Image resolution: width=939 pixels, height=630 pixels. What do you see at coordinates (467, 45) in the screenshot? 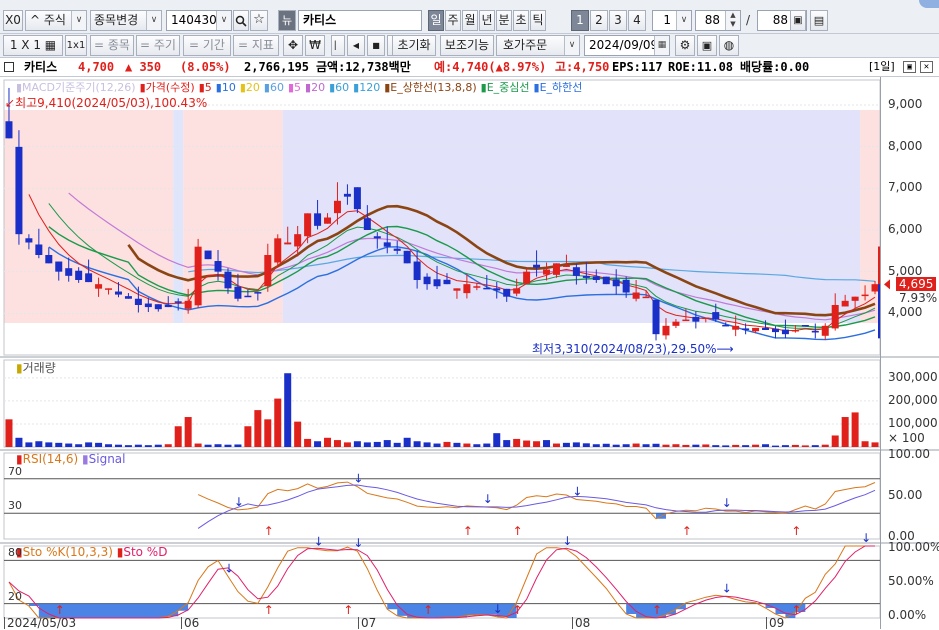
I see `aux-function-button: 보조기능` at bounding box center [467, 45].